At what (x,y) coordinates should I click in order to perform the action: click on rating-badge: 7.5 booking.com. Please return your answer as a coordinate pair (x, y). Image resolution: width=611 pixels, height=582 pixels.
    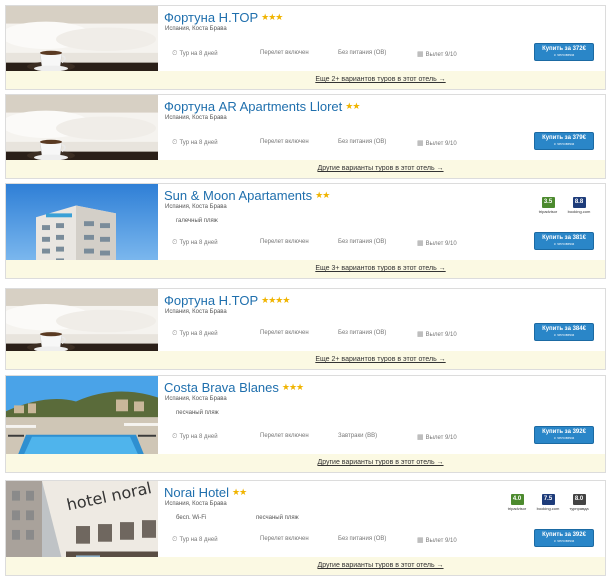
    Looking at the image, I should click on (548, 499).